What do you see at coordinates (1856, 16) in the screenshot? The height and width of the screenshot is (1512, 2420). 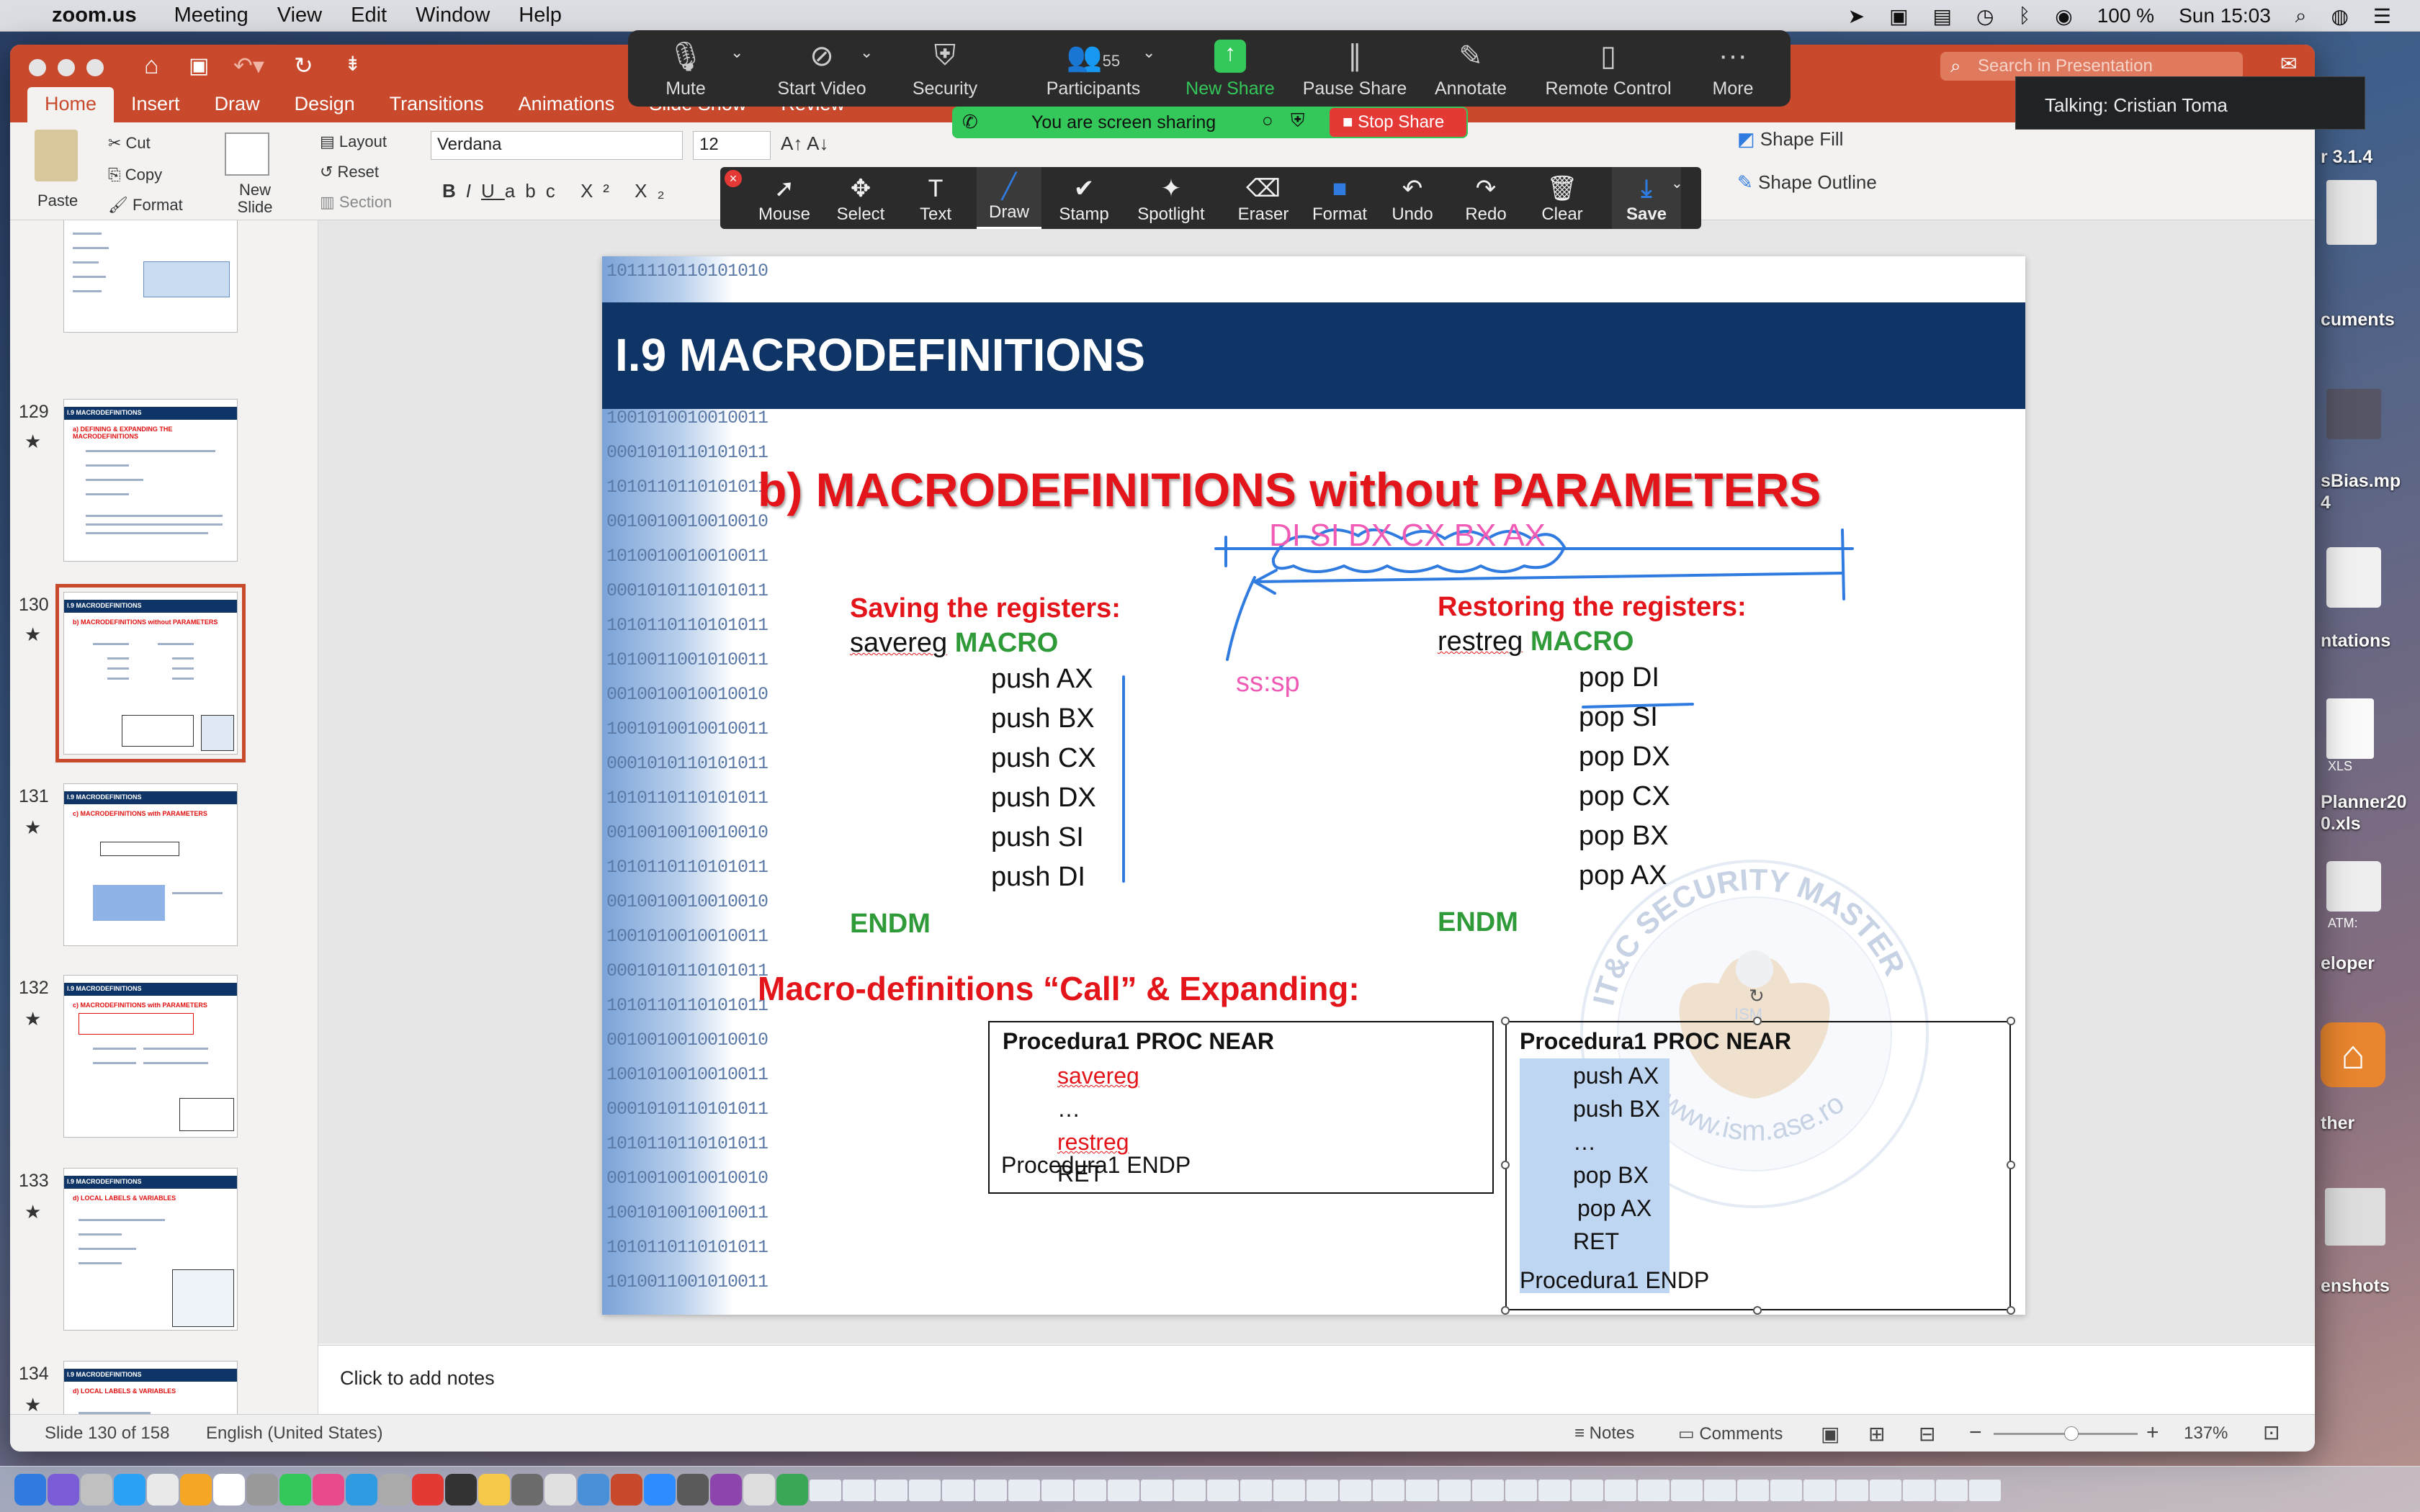 I see `location-icon: ➤` at bounding box center [1856, 16].